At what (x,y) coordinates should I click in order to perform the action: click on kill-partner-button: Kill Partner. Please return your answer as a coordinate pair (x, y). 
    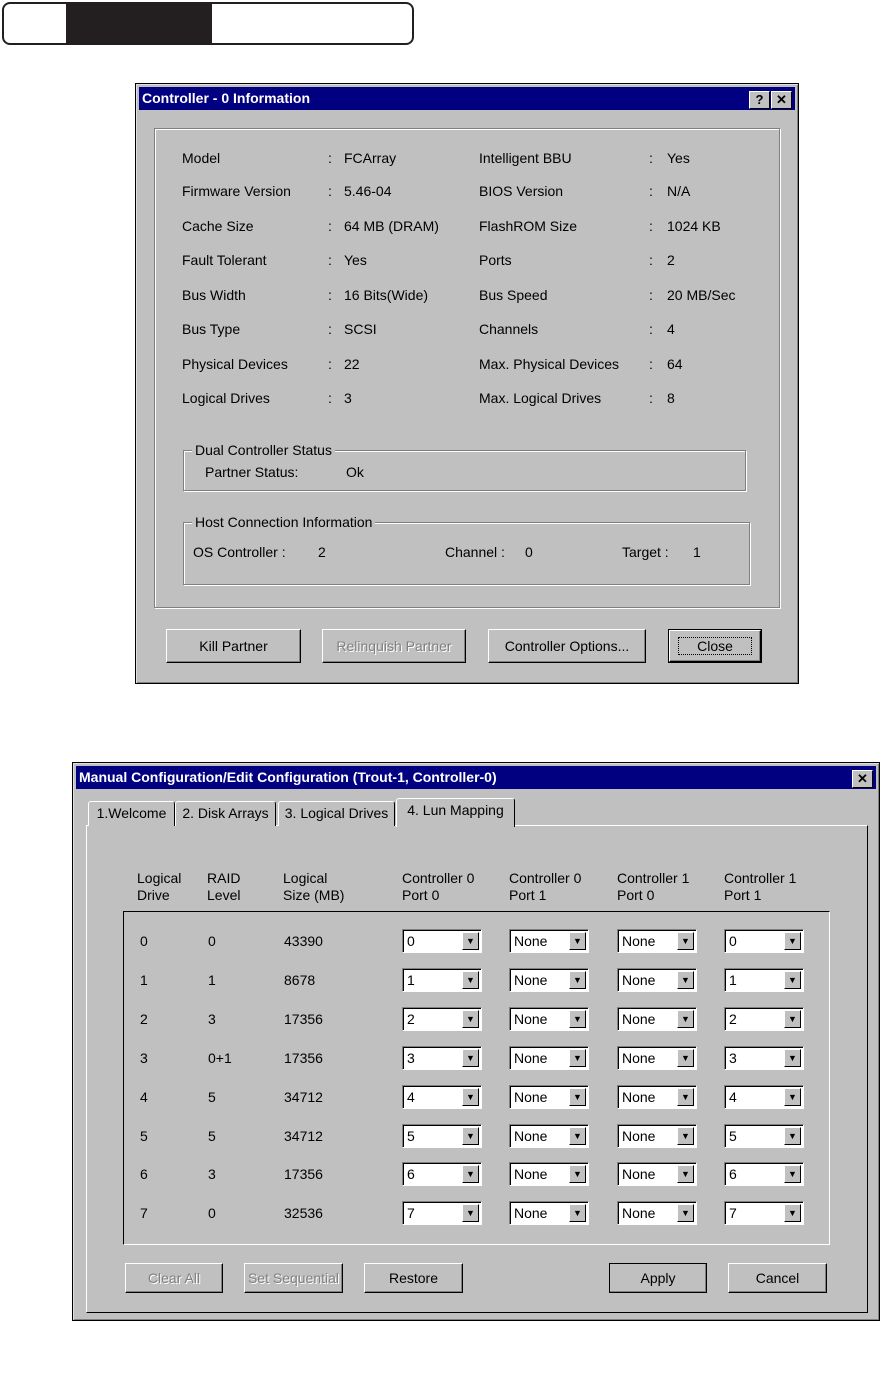
    Looking at the image, I should click on (233, 646).